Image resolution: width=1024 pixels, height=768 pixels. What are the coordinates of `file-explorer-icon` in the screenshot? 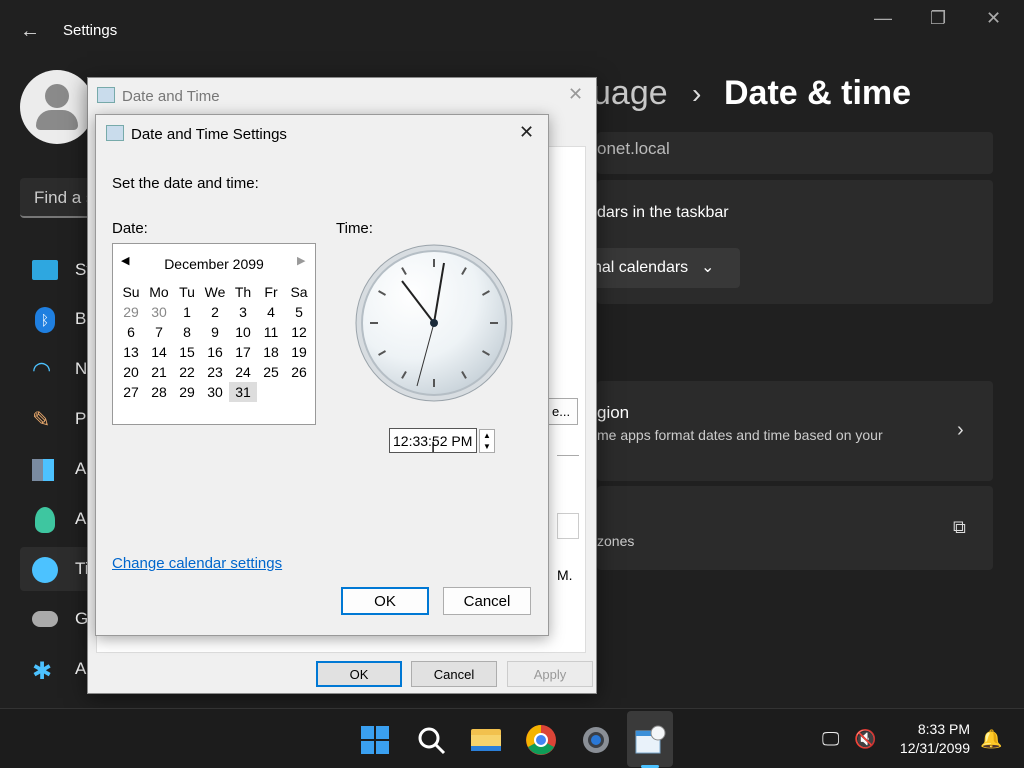 It's located at (486, 740).